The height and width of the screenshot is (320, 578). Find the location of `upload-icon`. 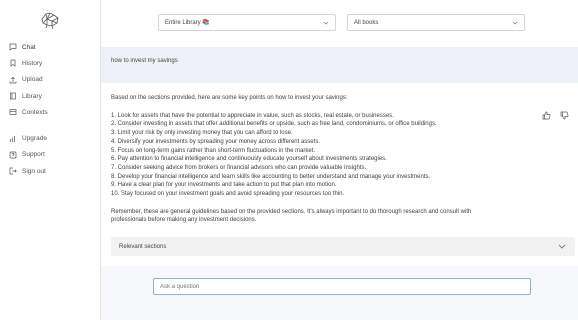

upload-icon is located at coordinates (13, 80).